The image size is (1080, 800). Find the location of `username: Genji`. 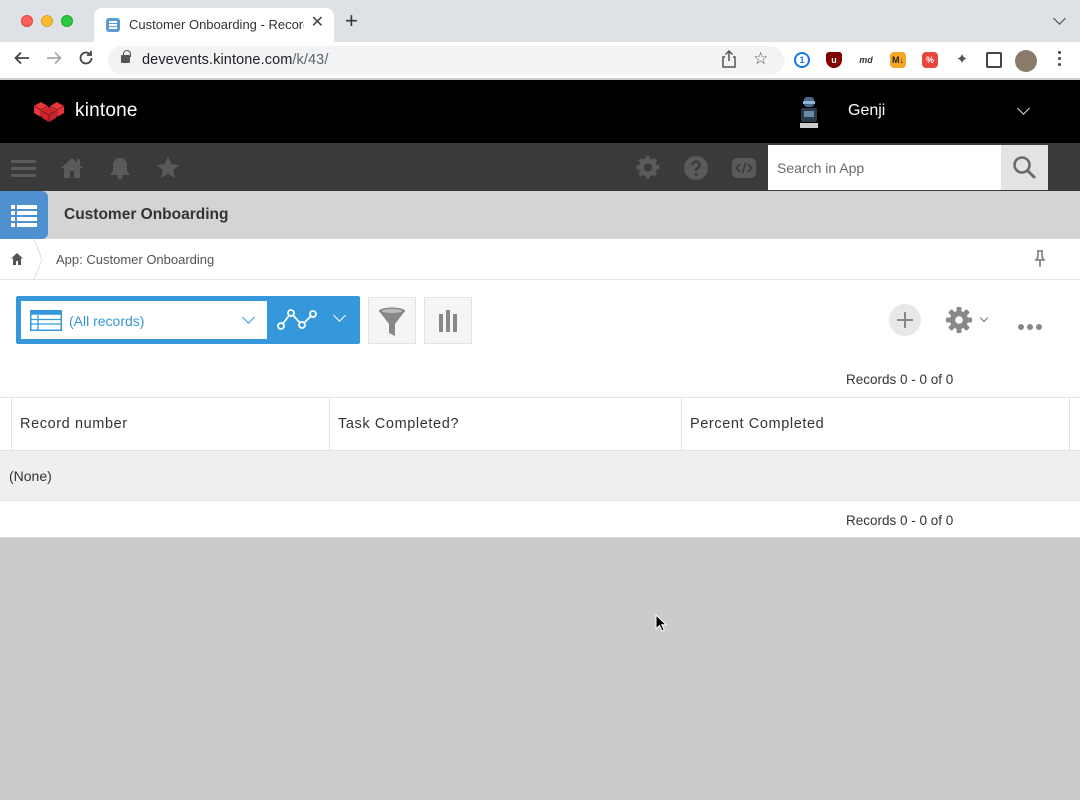

username: Genji is located at coordinates (866, 111).